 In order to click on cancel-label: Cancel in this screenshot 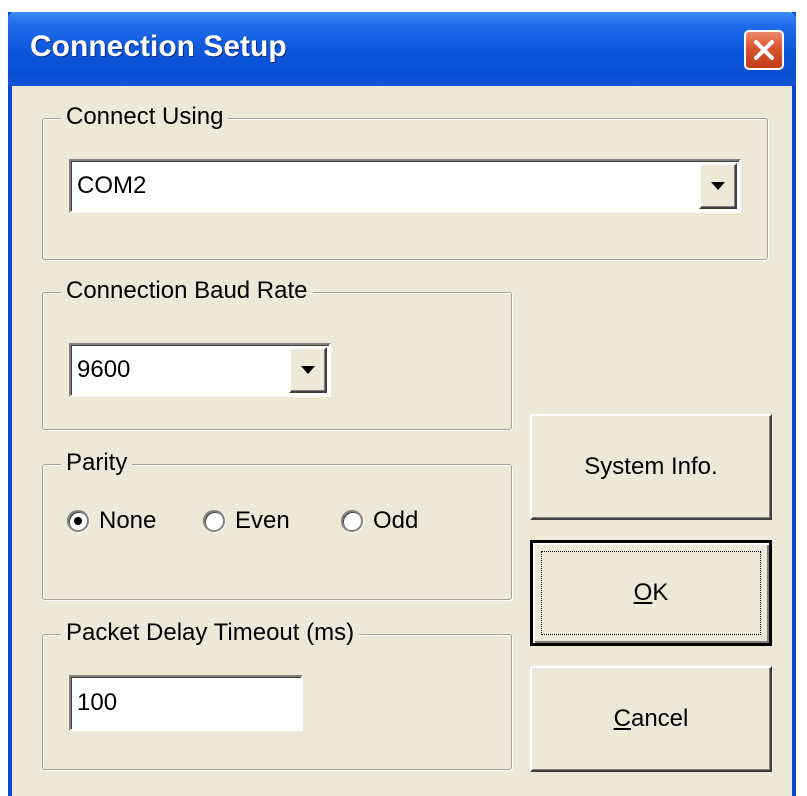, I will do `click(651, 719)`.